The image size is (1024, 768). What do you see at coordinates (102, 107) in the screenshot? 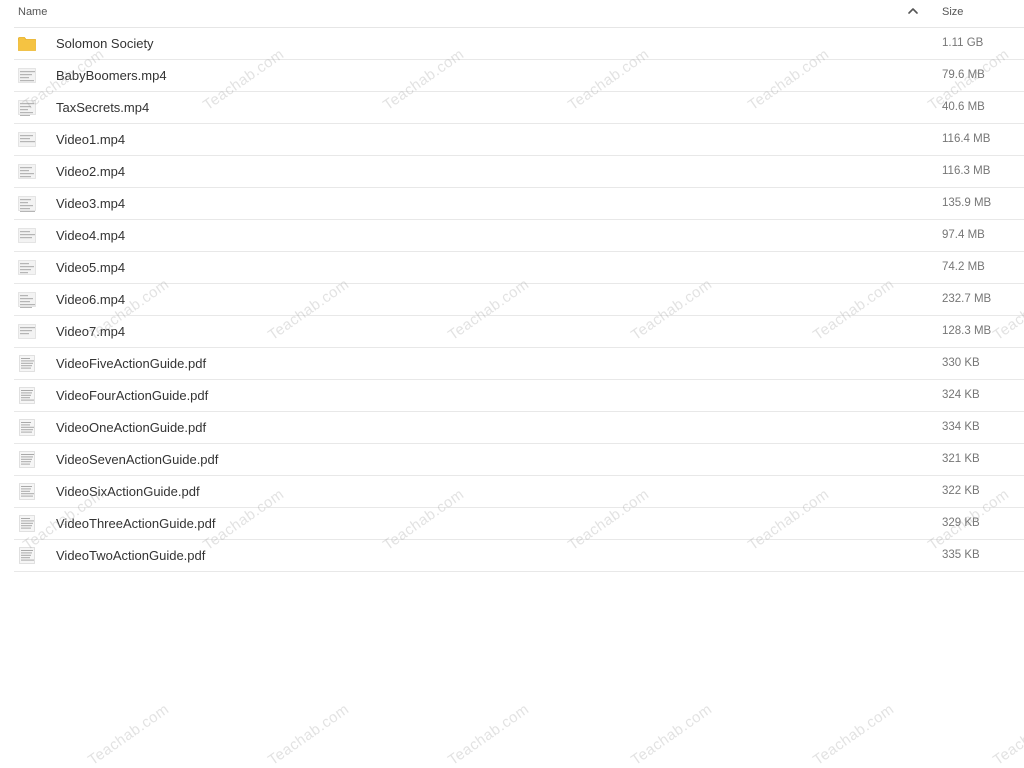
I see `file-name: TaxSecrets.mp4` at bounding box center [102, 107].